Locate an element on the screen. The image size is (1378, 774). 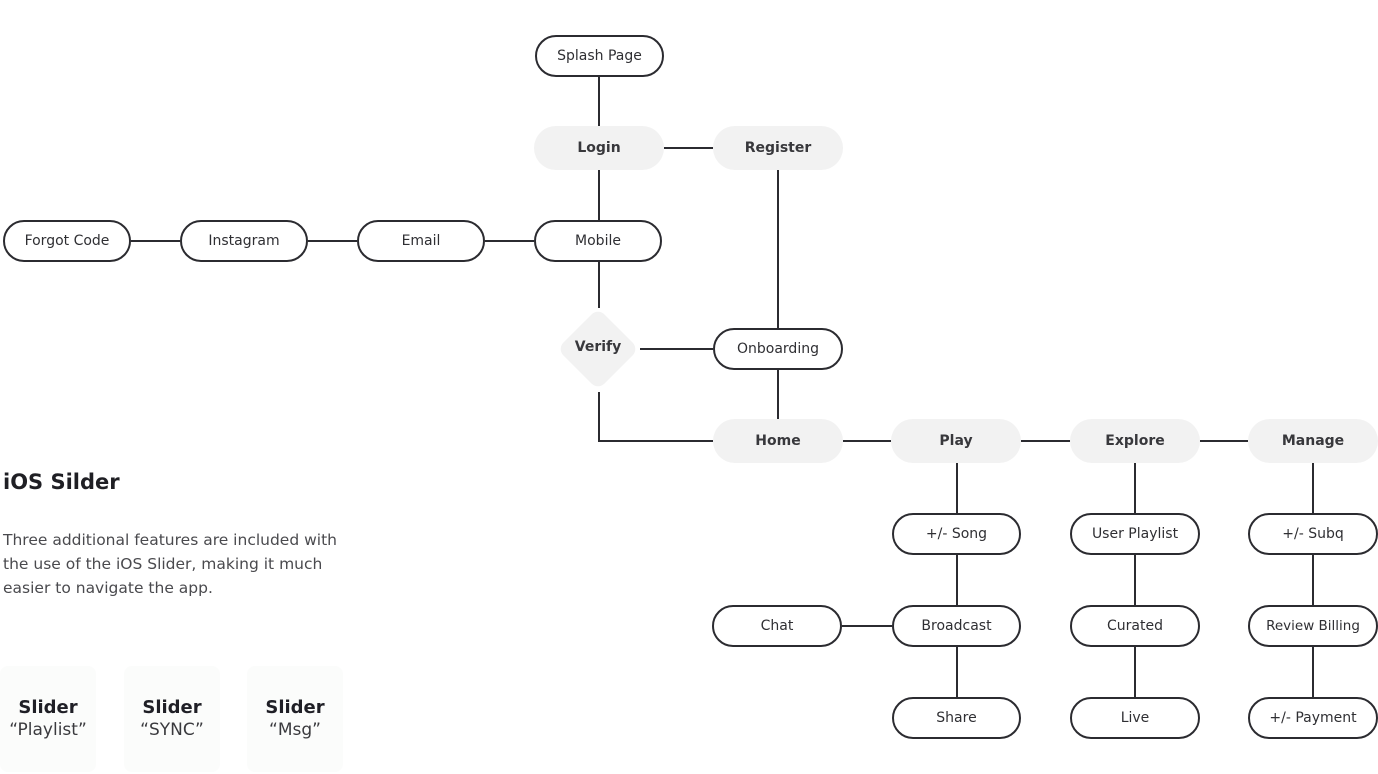
node-chat: Chat is located at coordinates (777, 626).